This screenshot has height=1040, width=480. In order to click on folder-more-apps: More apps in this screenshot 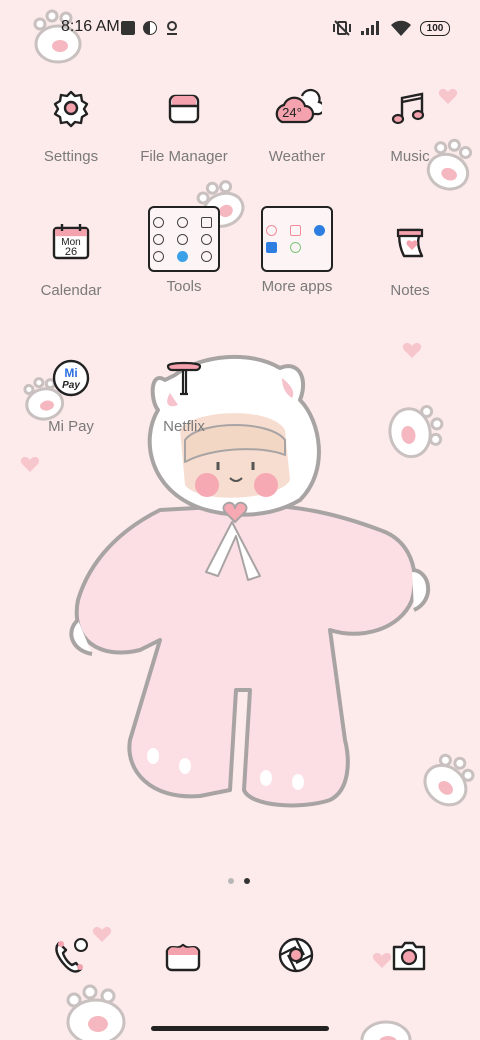, I will do `click(297, 250)`.